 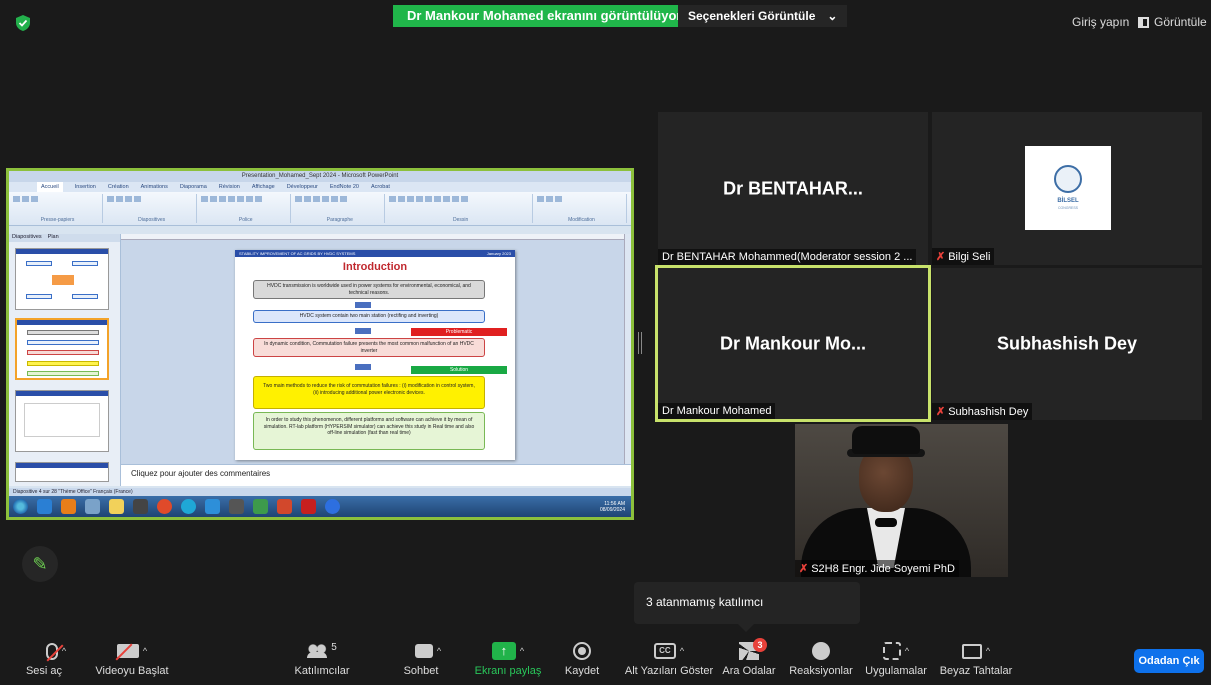 I want to click on sign-in-link: Giriş yapın, so click(x=1100, y=22).